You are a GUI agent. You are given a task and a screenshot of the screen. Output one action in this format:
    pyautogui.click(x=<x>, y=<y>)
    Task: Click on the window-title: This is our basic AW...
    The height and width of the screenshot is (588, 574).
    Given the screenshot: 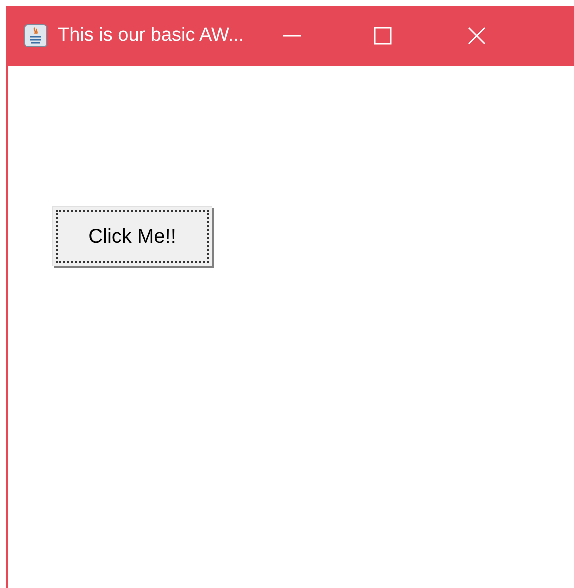 What is the action you would take?
    pyautogui.click(x=151, y=36)
    